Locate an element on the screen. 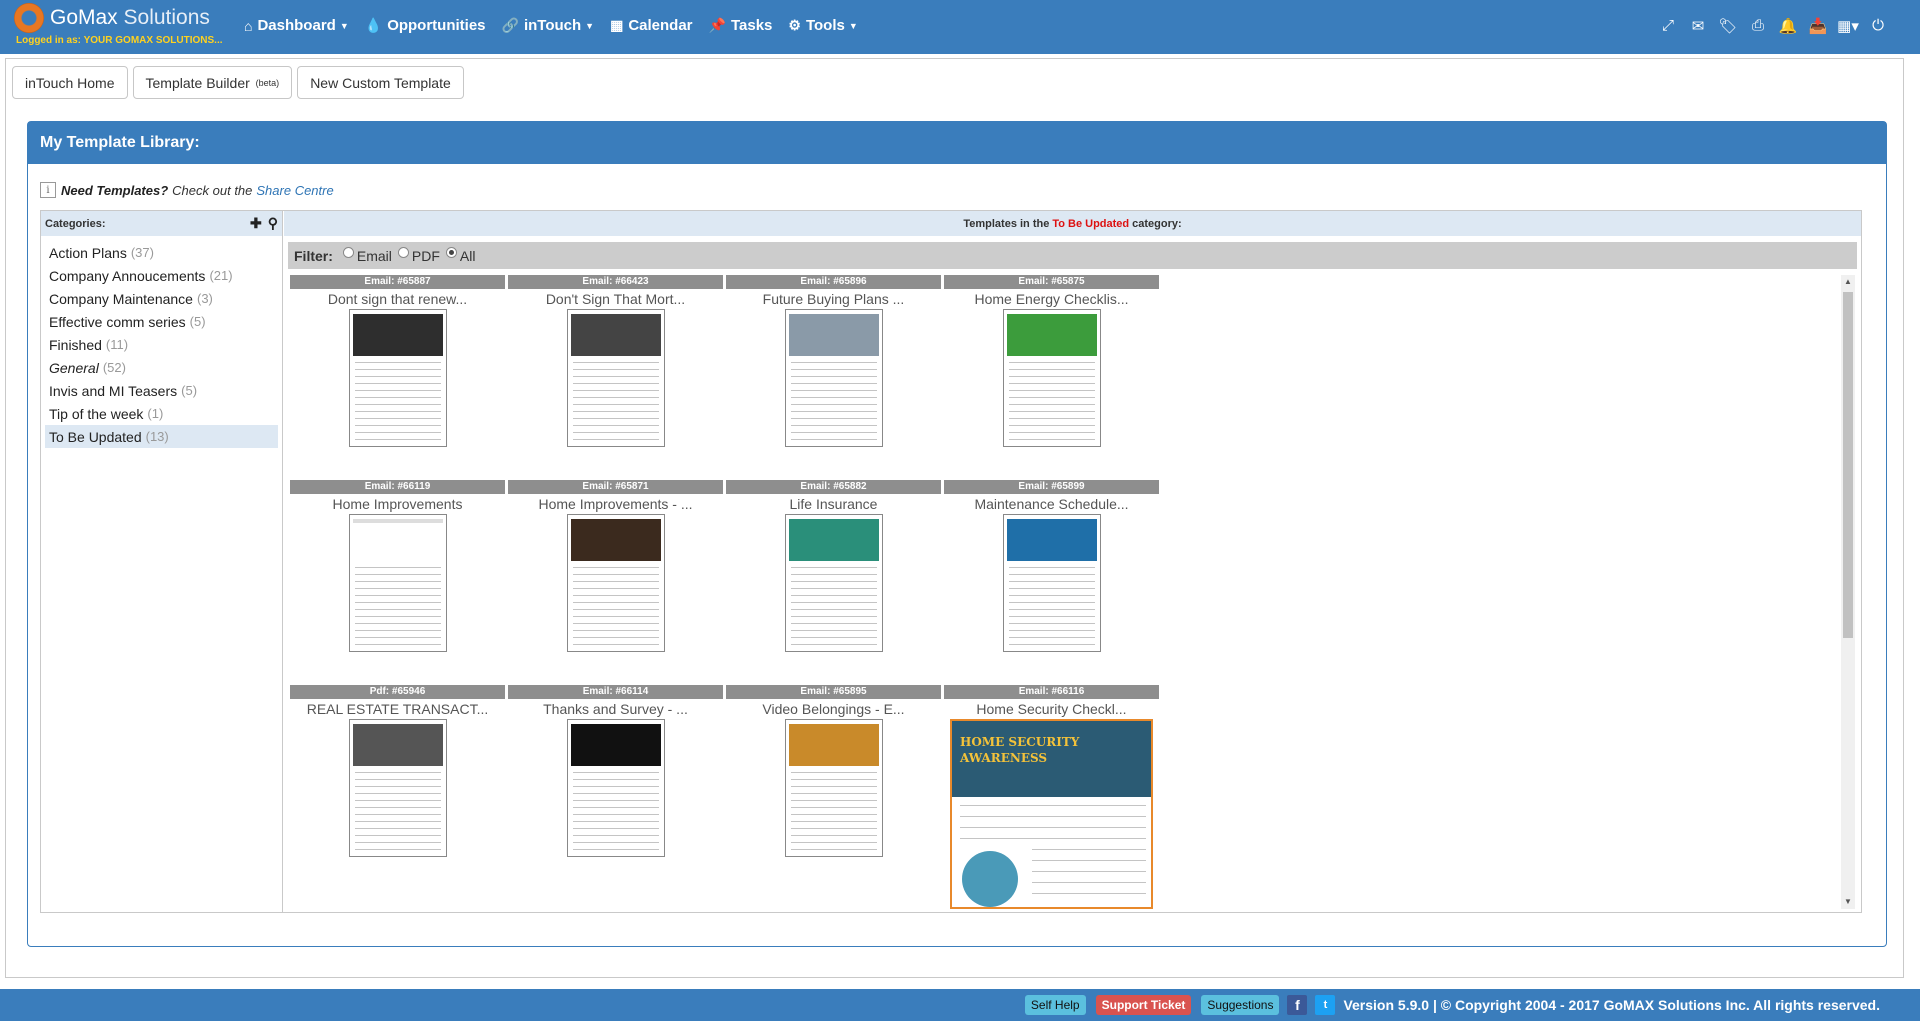 Image resolution: width=1920 pixels, height=1021 pixels. tags-icon: 🏷 is located at coordinates (1728, 26).